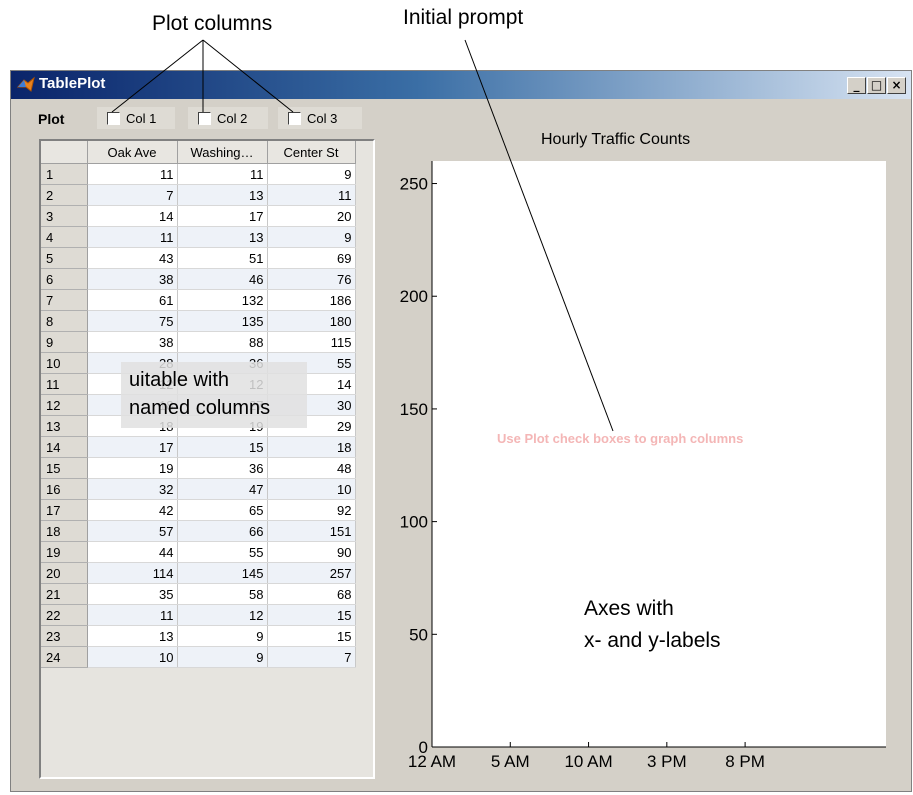  What do you see at coordinates (414, 522) in the screenshot?
I see `y-tick-label: 100` at bounding box center [414, 522].